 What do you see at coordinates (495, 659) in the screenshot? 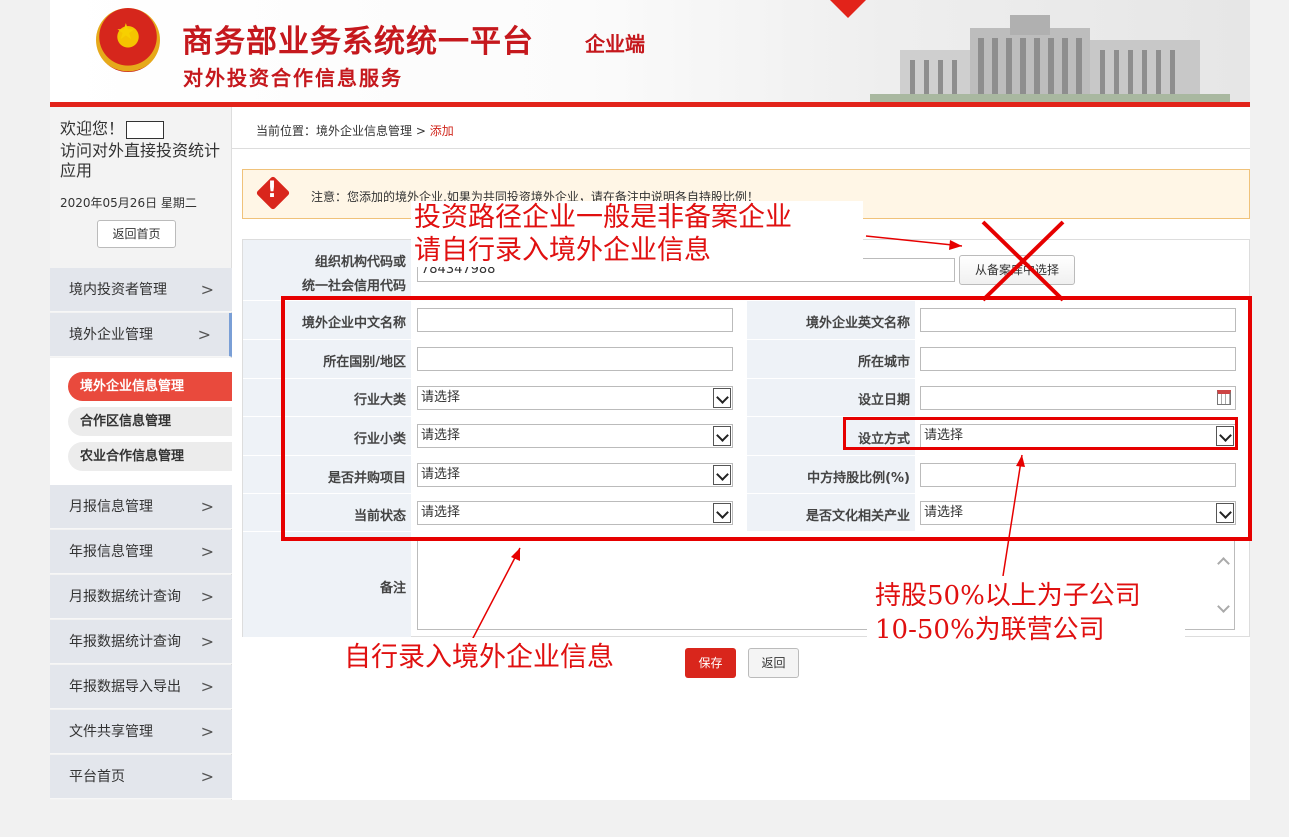
I see `annotation-bottom-left: 自行录入境外企业信息` at bounding box center [495, 659].